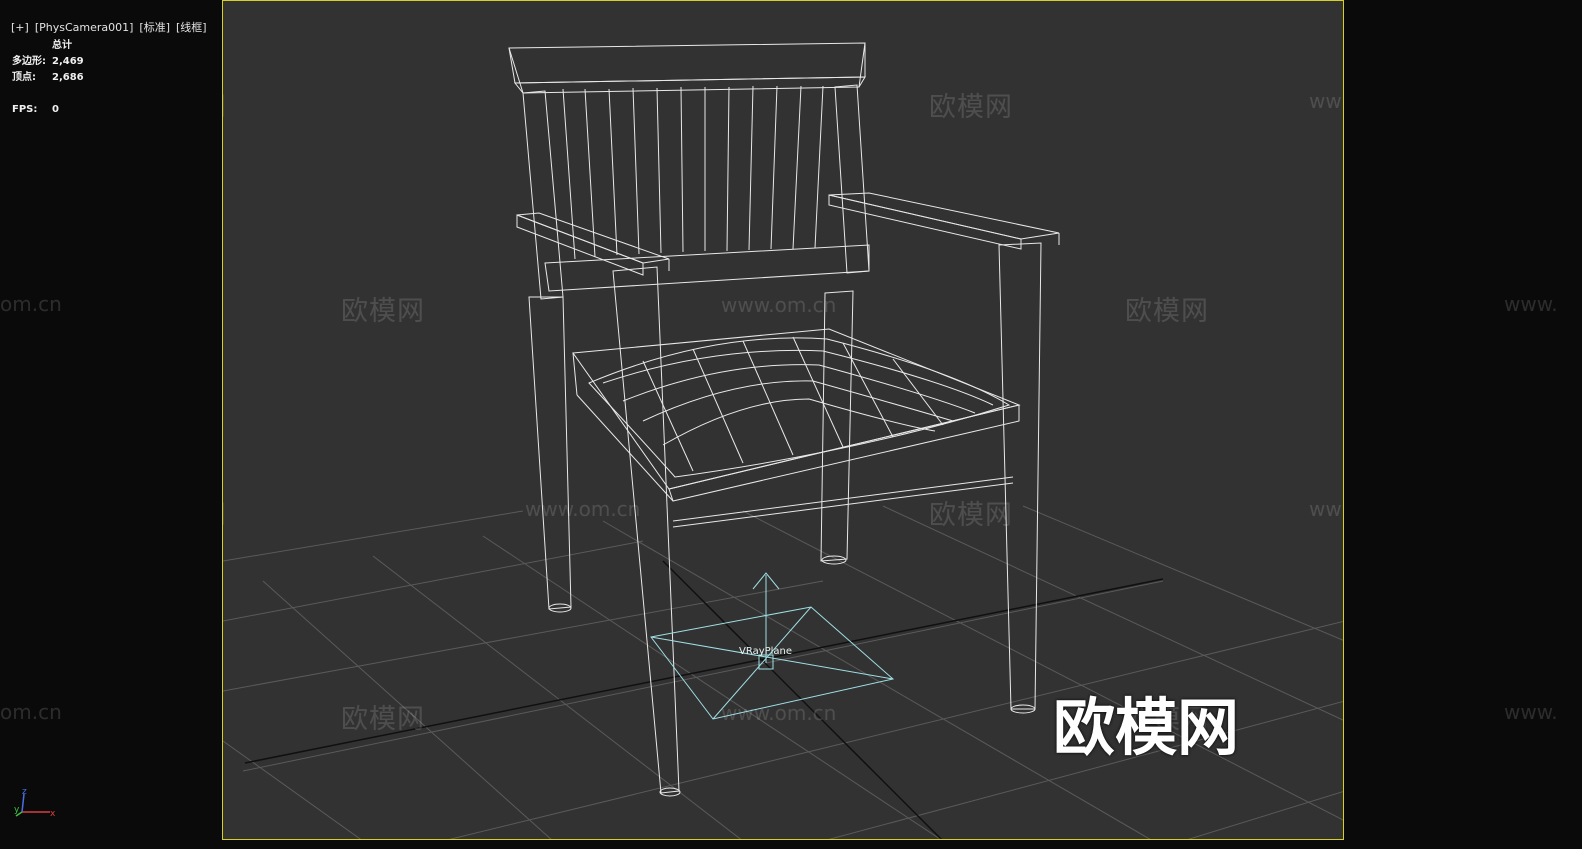 Image resolution: width=1582 pixels, height=849 pixels. Describe the element at coordinates (55, 109) in the screenshot. I see `fps-value: 0` at that location.